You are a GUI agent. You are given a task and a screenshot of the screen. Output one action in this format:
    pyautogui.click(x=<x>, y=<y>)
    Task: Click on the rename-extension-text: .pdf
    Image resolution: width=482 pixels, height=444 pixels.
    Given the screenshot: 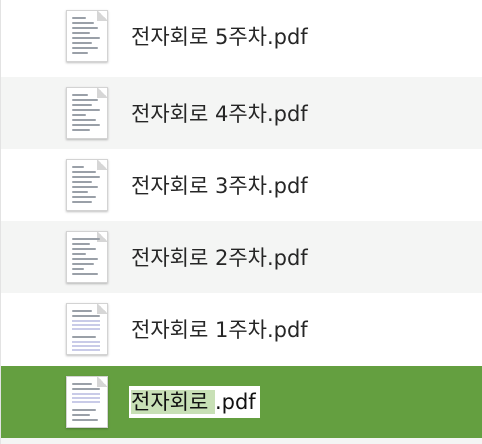 What is the action you would take?
    pyautogui.click(x=235, y=402)
    